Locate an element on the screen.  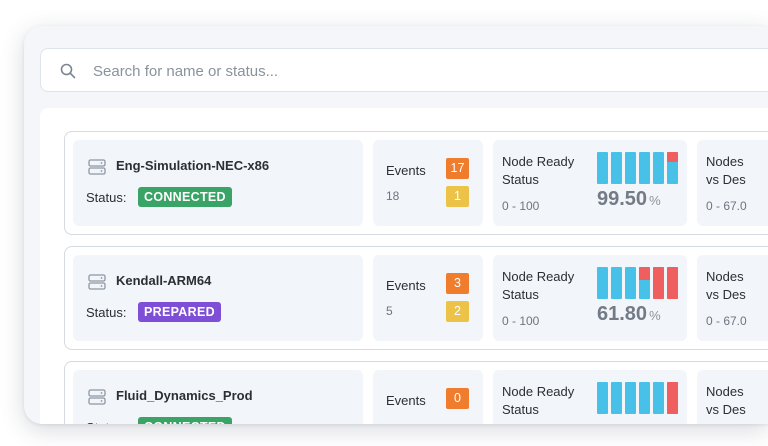
cluster-info: Kendall-ARM64 Status: PREPARED is located at coordinates (218, 298).